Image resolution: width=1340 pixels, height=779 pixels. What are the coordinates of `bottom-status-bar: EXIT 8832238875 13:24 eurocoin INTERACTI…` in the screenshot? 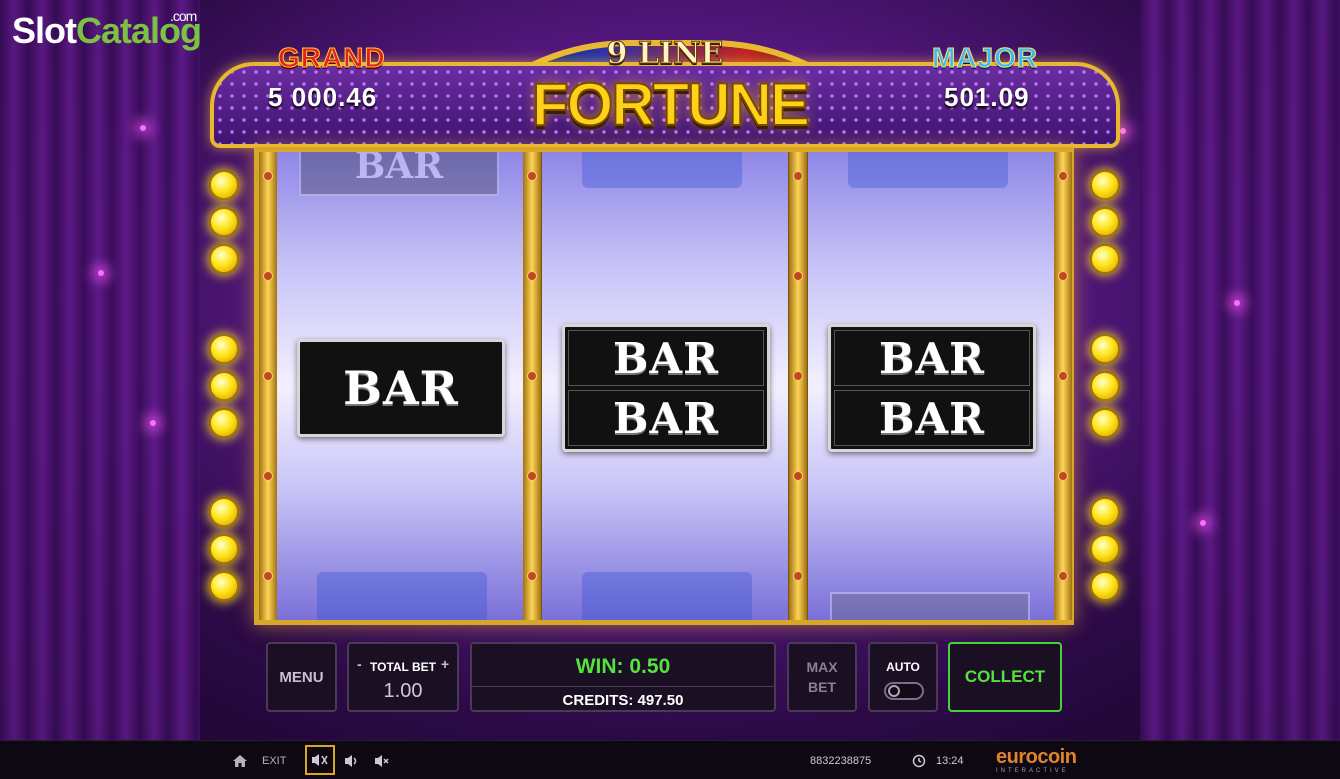 It's located at (670, 759).